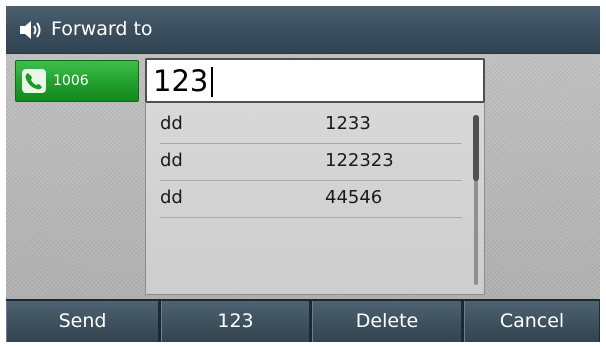  I want to click on suggestion-item: dd 44546, so click(311, 198).